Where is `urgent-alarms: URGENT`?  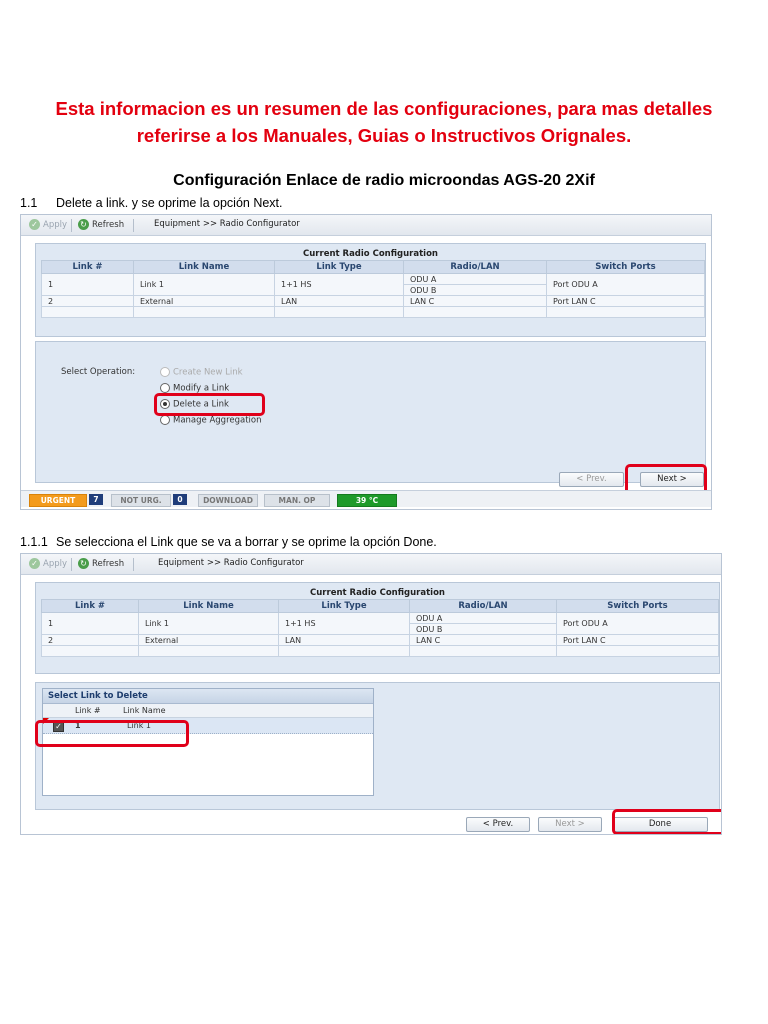
urgent-alarms: URGENT is located at coordinates (58, 500).